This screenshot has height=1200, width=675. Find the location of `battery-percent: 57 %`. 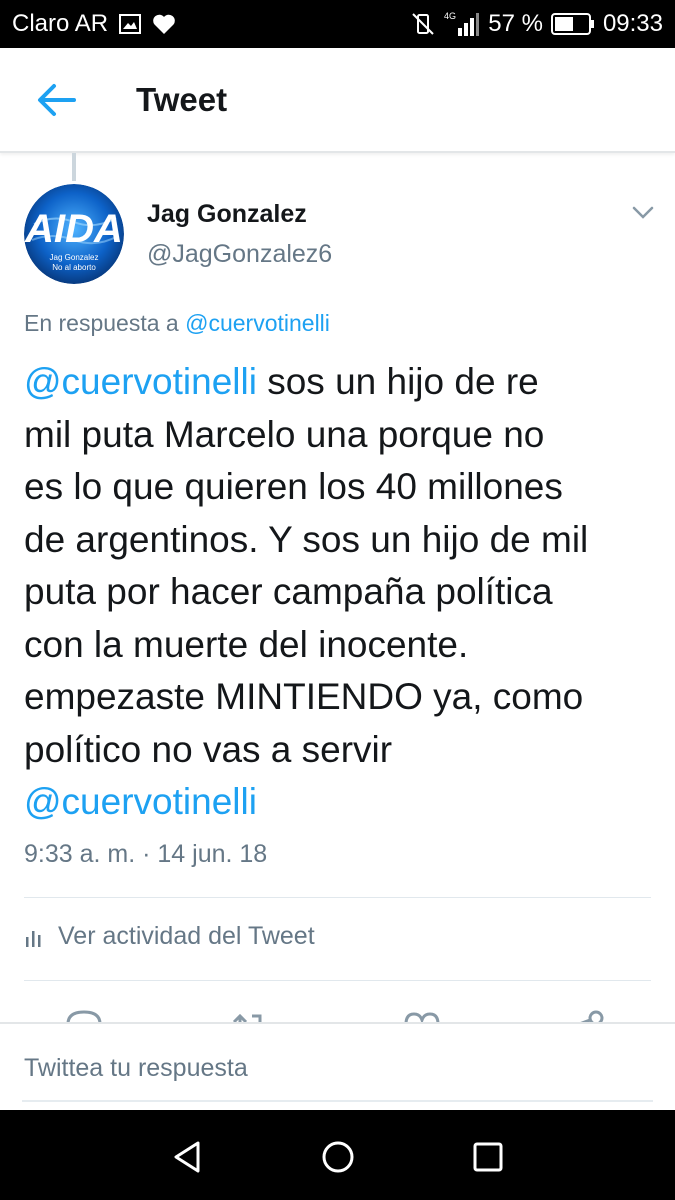

battery-percent: 57 % is located at coordinates (515, 23).